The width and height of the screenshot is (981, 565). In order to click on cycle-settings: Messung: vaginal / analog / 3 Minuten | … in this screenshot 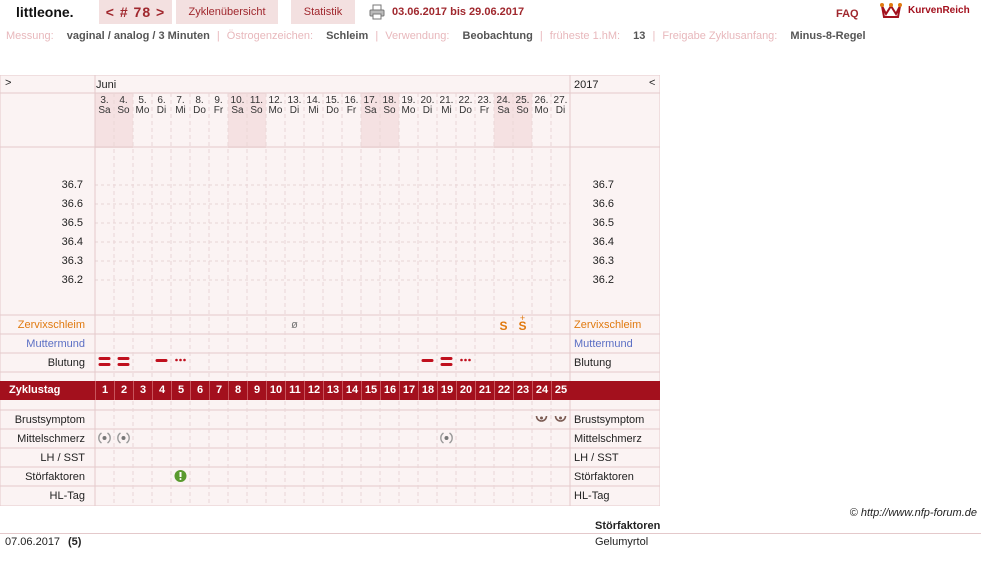, I will do `click(436, 36)`.